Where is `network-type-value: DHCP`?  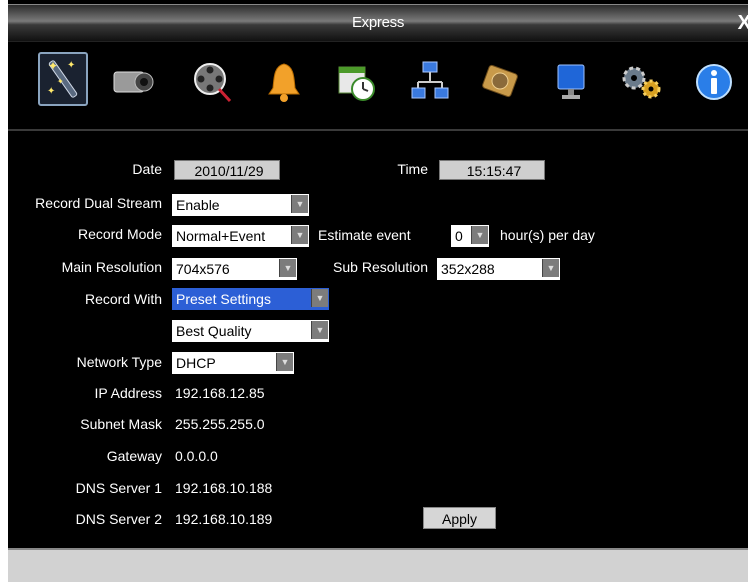 network-type-value: DHCP is located at coordinates (196, 363).